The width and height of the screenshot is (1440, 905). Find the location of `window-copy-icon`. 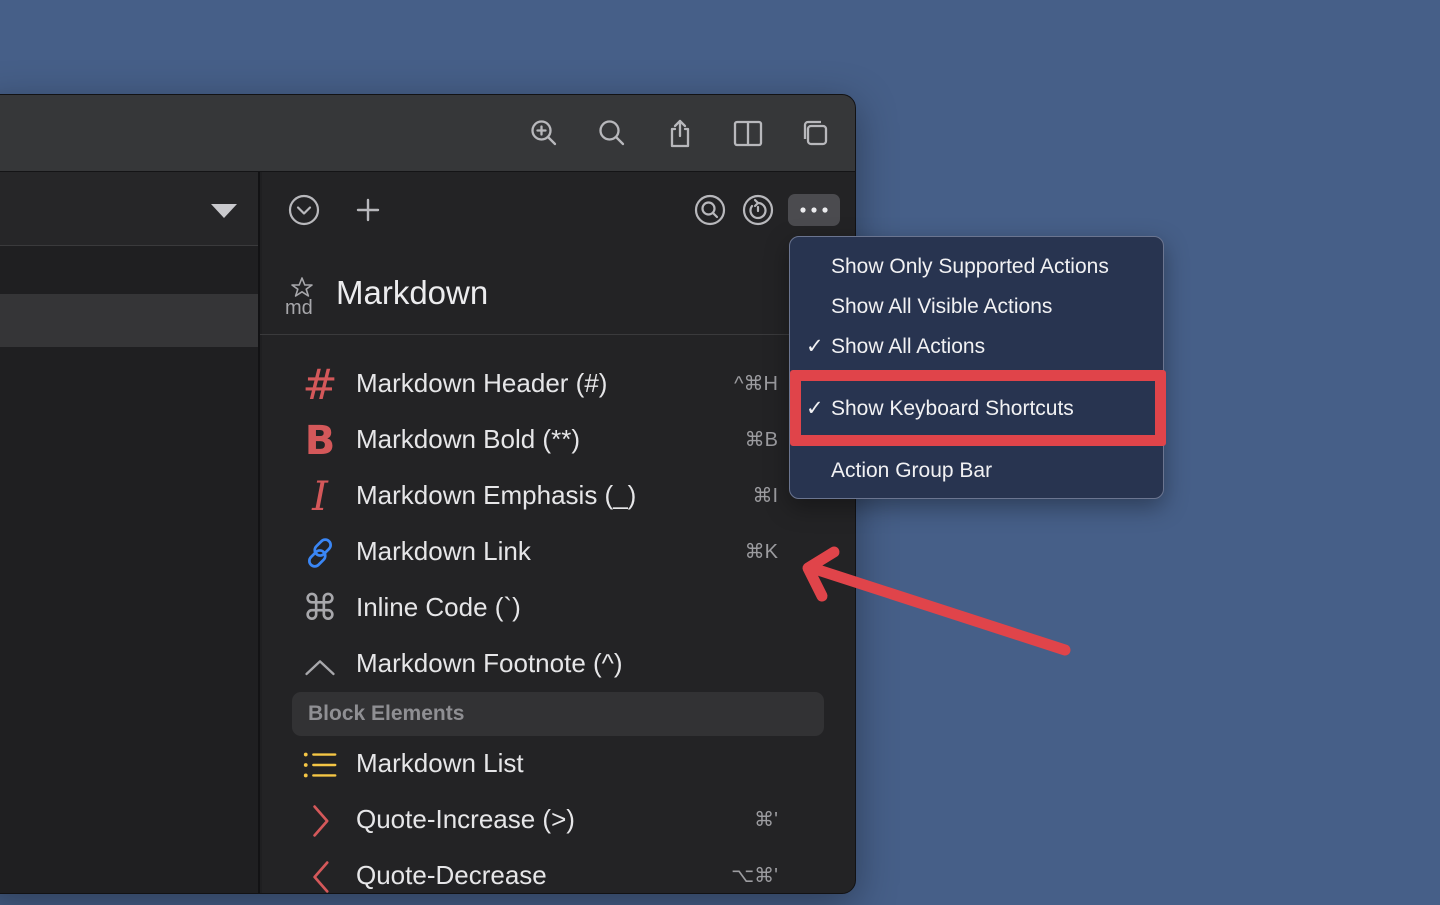

window-copy-icon is located at coordinates (815, 133).